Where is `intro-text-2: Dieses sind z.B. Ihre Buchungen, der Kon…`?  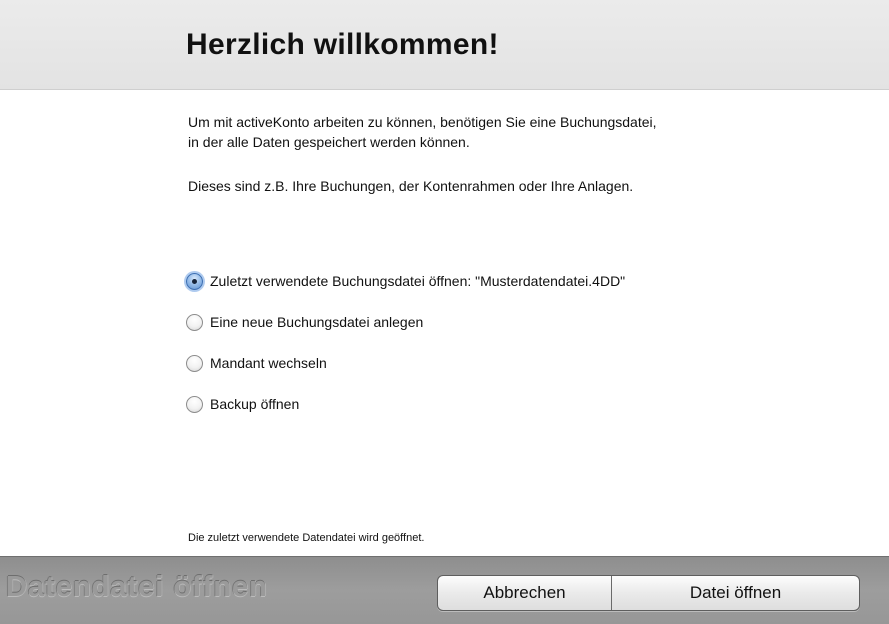
intro-text-2: Dieses sind z.B. Ihre Buchungen, der Kon… is located at coordinates (411, 186).